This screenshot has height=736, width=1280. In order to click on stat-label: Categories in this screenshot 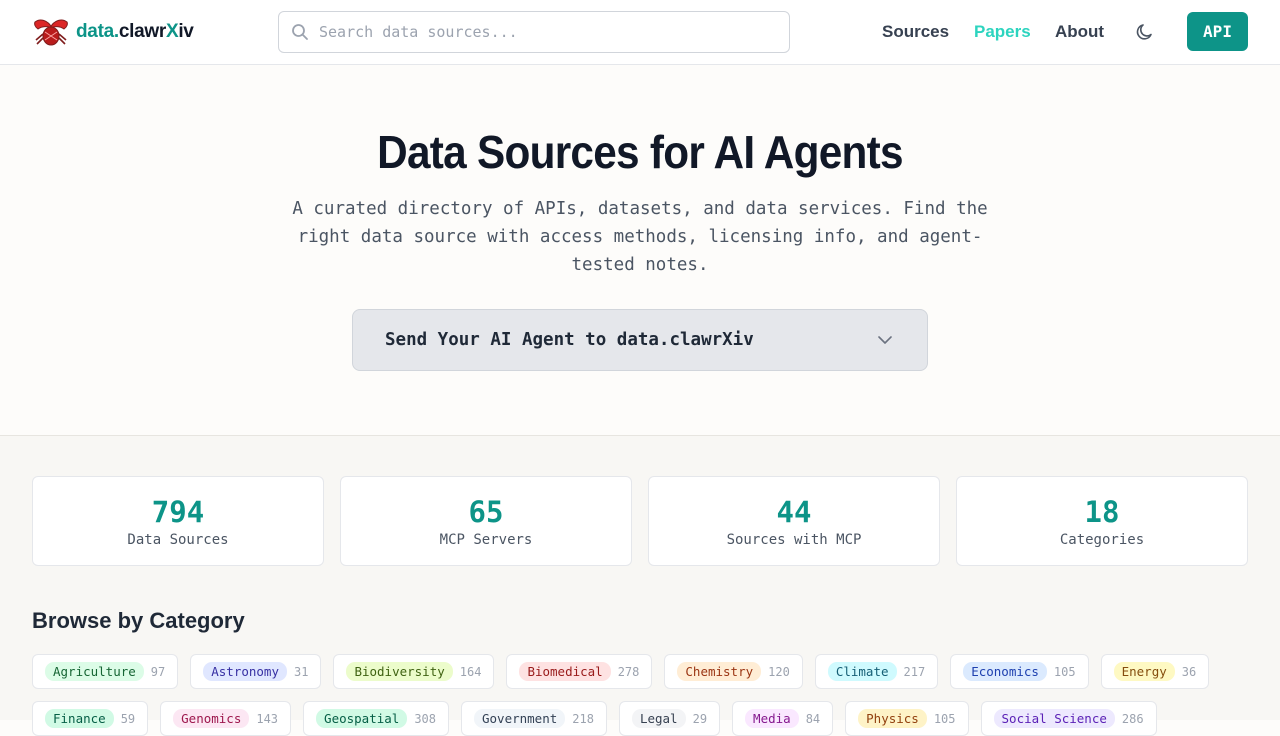, I will do `click(1102, 540)`.